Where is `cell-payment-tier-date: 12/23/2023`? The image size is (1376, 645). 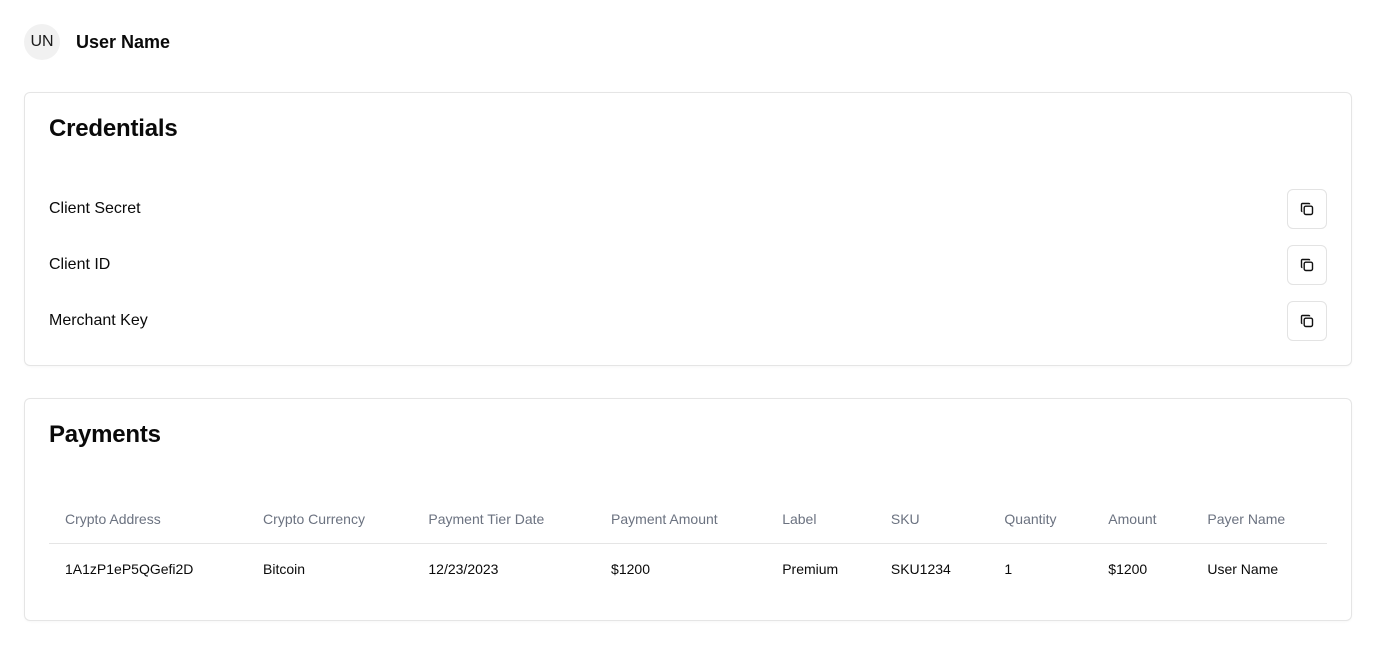 cell-payment-tier-date: 12/23/2023 is located at coordinates (463, 569).